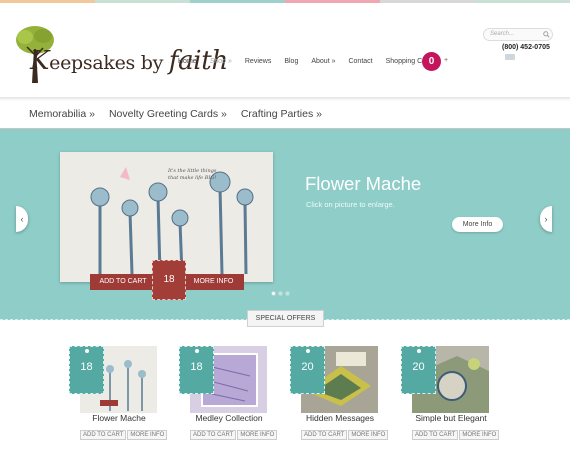  What do you see at coordinates (22, 219) in the screenshot?
I see `chevron-left-icon: ‹` at bounding box center [22, 219].